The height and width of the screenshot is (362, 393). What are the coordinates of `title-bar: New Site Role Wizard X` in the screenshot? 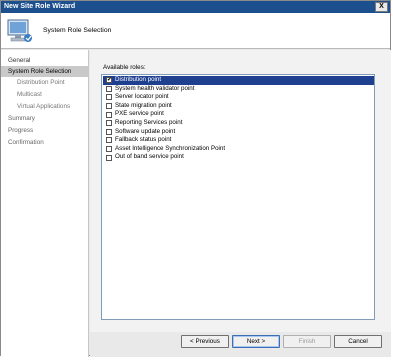 It's located at (195, 7).